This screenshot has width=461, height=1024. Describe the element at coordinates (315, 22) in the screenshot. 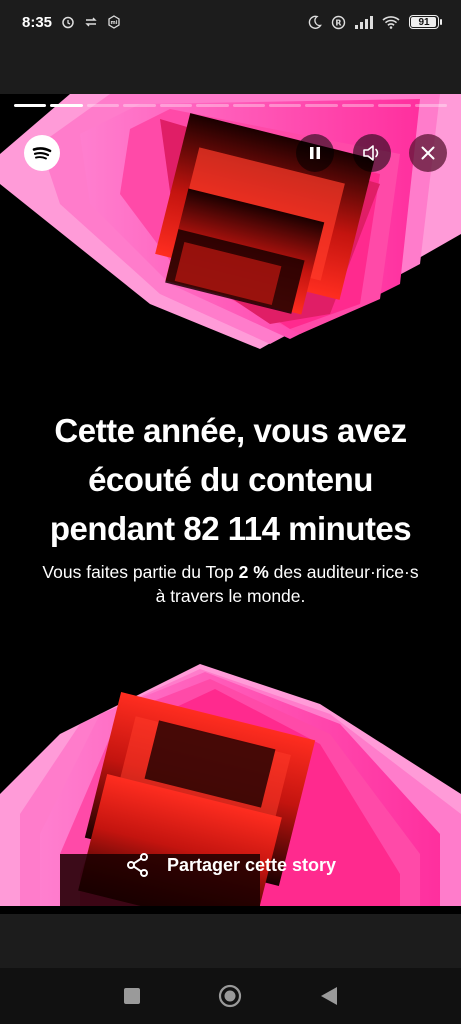

I see `moon-icon` at that location.